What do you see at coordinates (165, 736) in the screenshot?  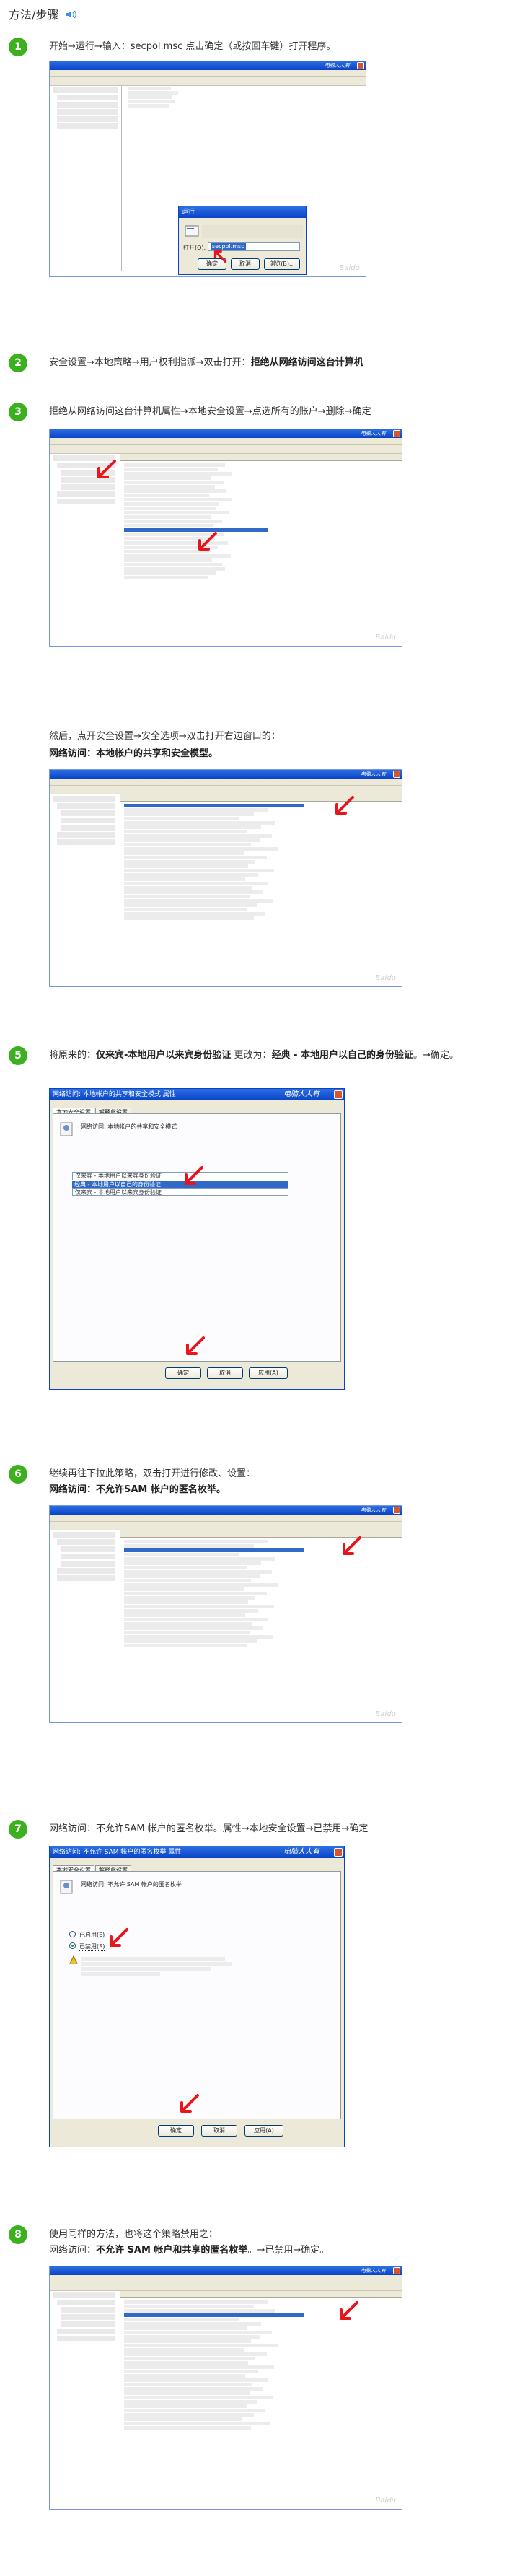 I see `step-extra-text: 然后，点开安全设置→安全选项→双击打开右边窗口的：` at bounding box center [165, 736].